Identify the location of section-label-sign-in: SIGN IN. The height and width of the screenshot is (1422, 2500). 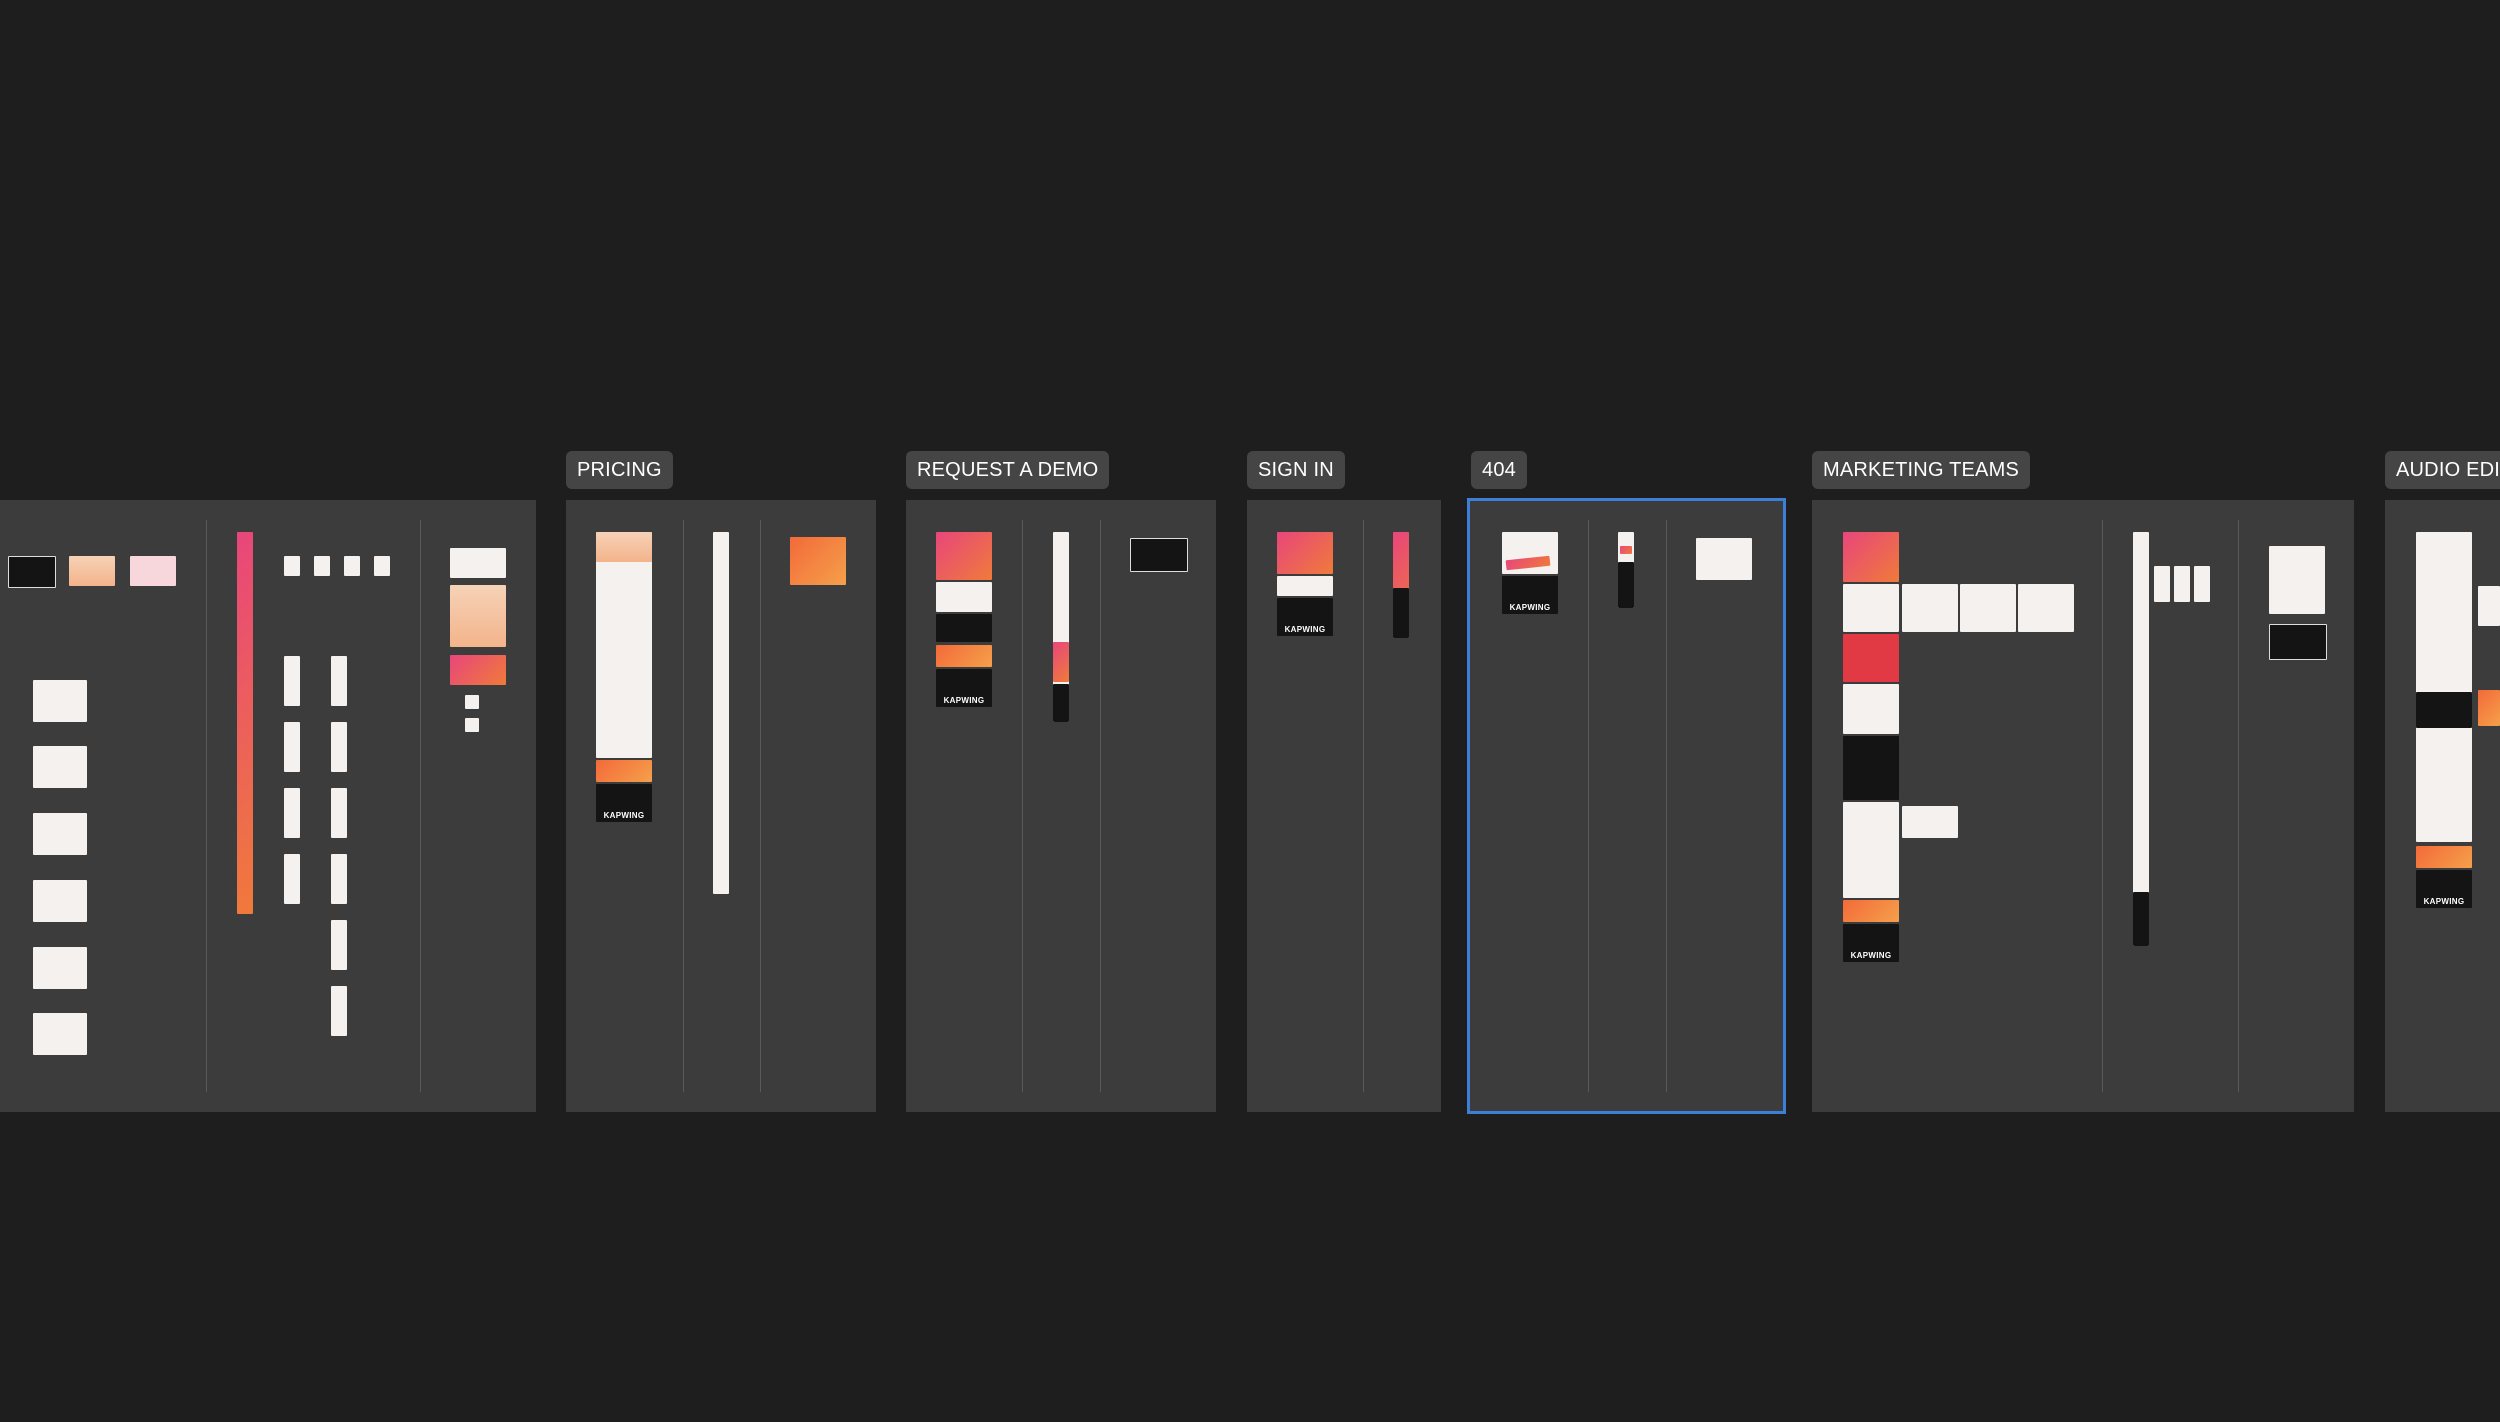
(1296, 470).